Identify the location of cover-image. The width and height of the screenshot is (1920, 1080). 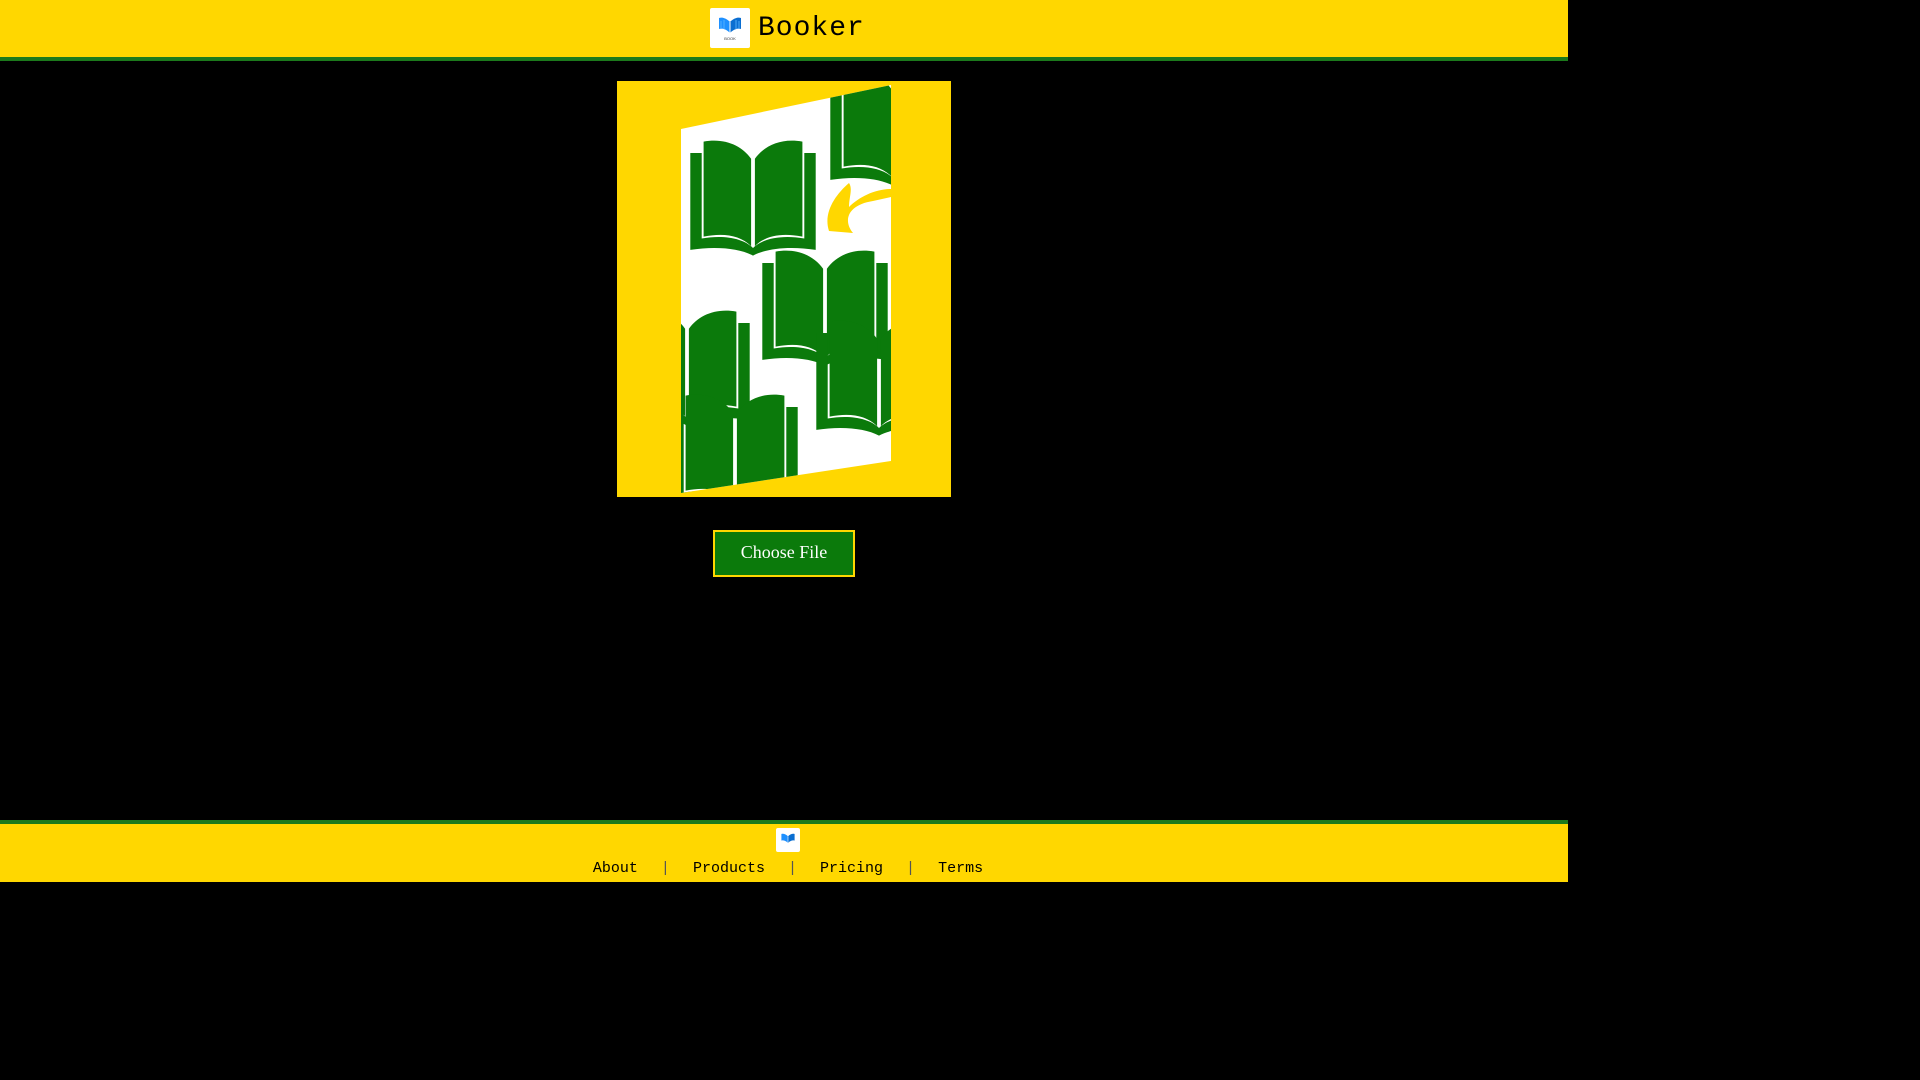
(784, 289).